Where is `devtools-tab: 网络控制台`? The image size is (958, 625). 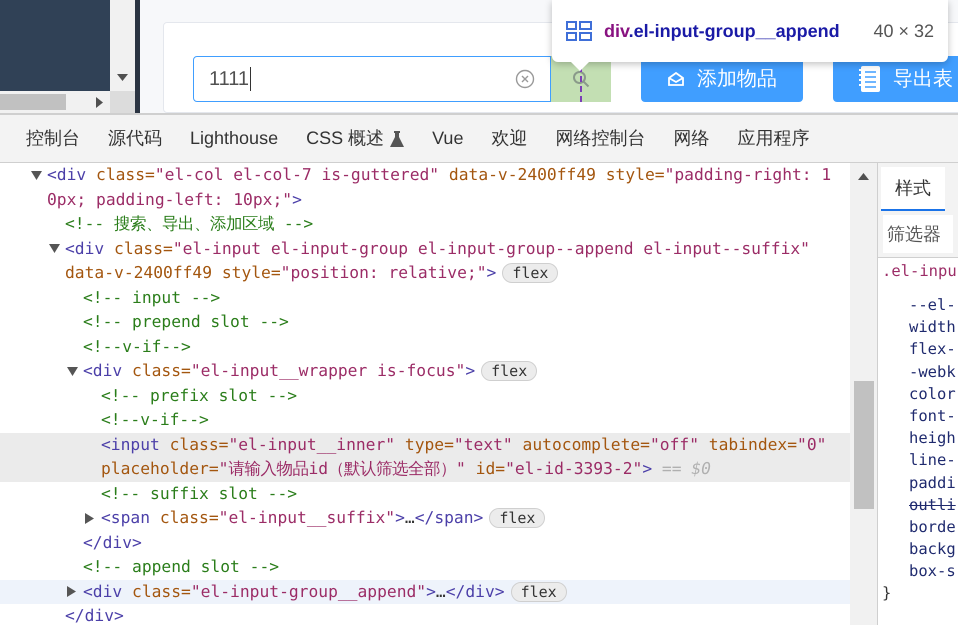
devtools-tab: 网络控制台 is located at coordinates (600, 138).